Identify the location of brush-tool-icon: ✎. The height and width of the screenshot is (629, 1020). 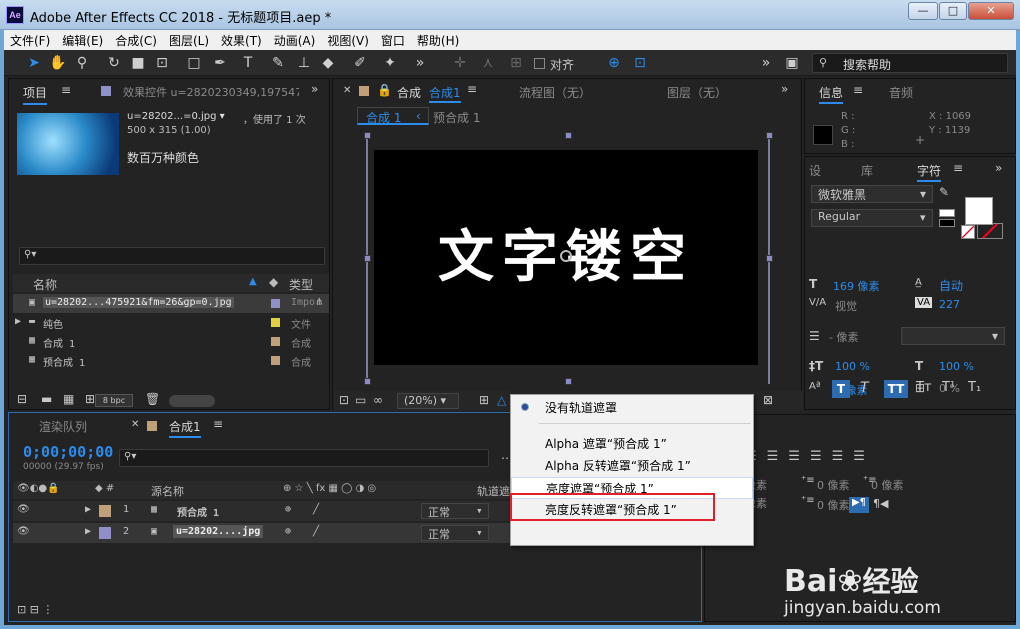
(278, 63).